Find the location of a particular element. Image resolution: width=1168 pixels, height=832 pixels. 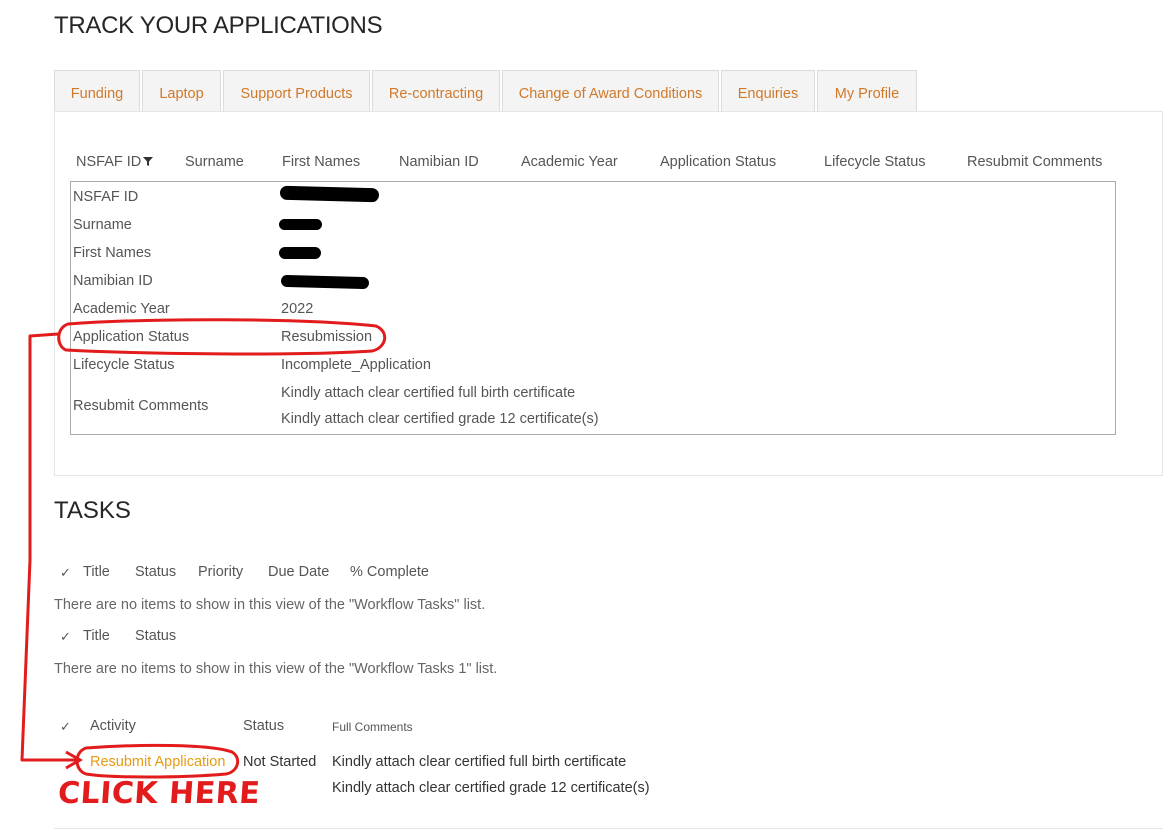

tab-my-profile: My Profile is located at coordinates (867, 90).